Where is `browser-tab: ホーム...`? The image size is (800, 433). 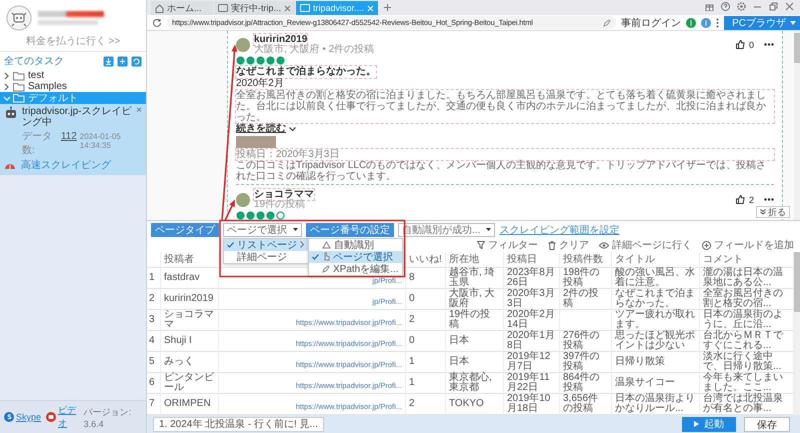 browser-tab: ホーム... is located at coordinates (182, 8).